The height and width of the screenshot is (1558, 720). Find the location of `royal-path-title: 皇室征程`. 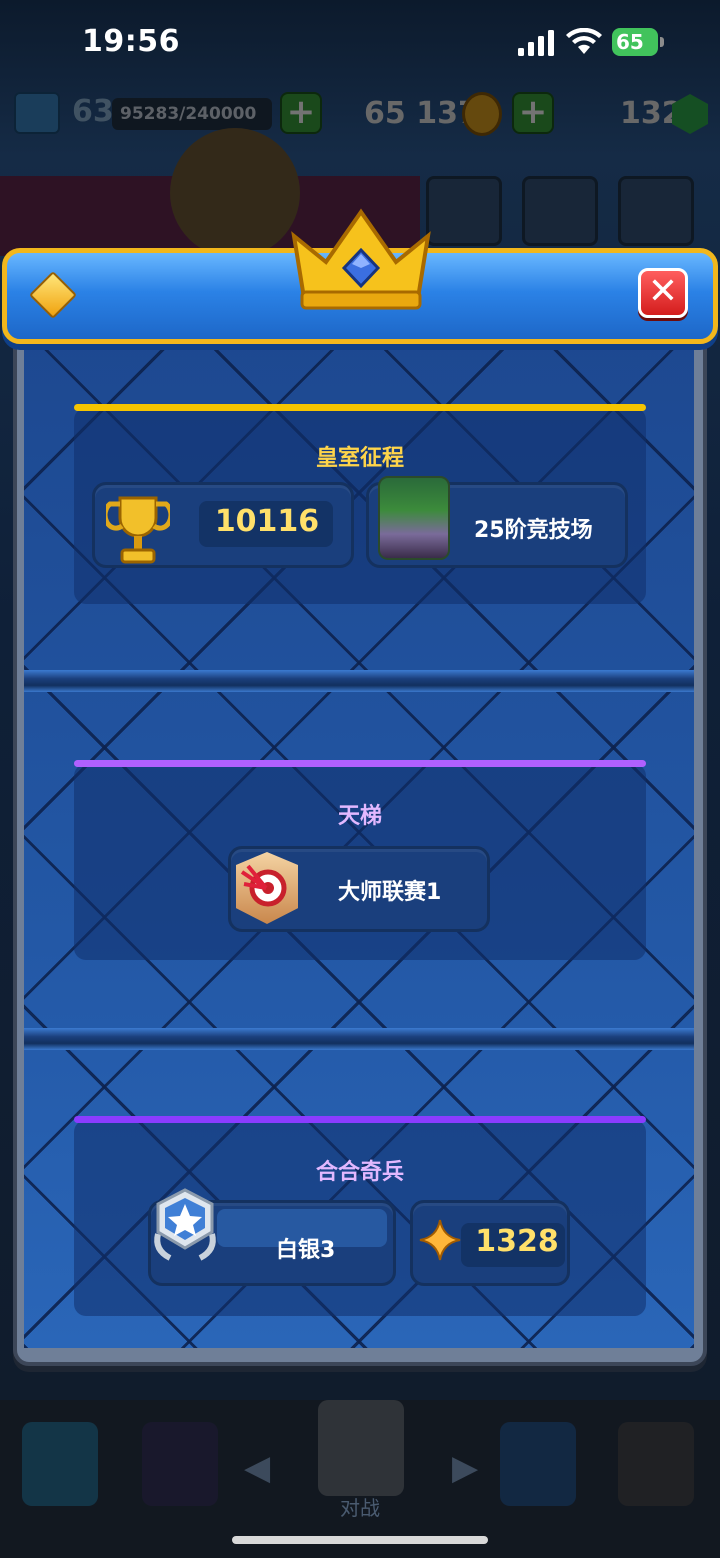

royal-path-title: 皇室征程 is located at coordinates (359, 458).